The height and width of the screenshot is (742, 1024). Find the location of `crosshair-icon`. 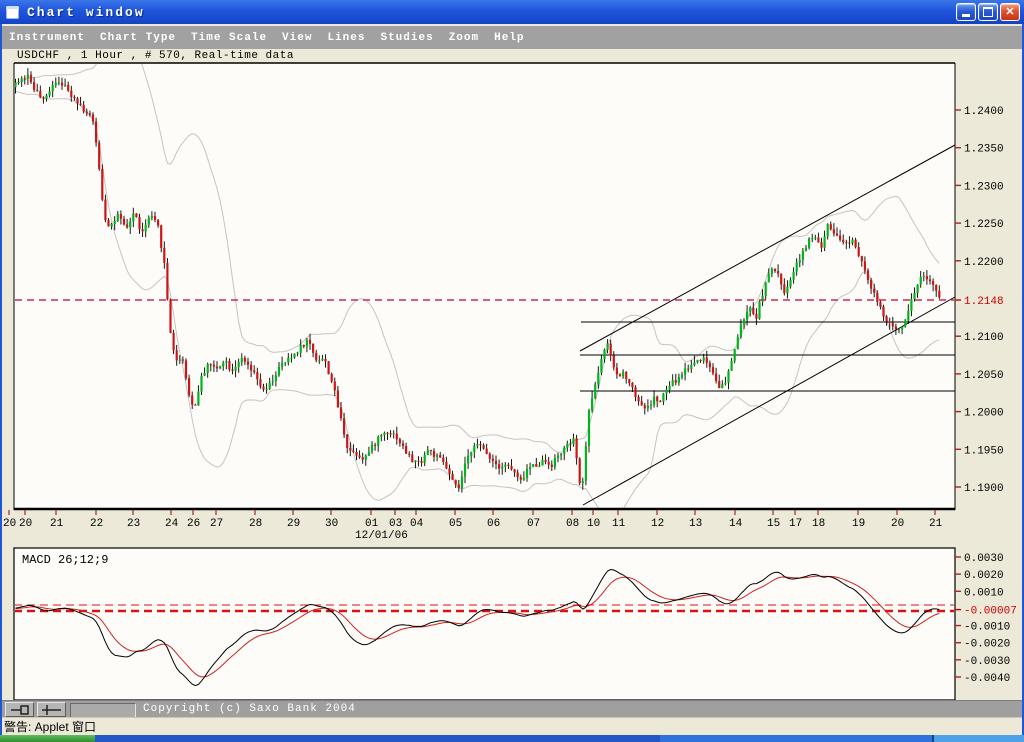

crosshair-icon is located at coordinates (51, 710).